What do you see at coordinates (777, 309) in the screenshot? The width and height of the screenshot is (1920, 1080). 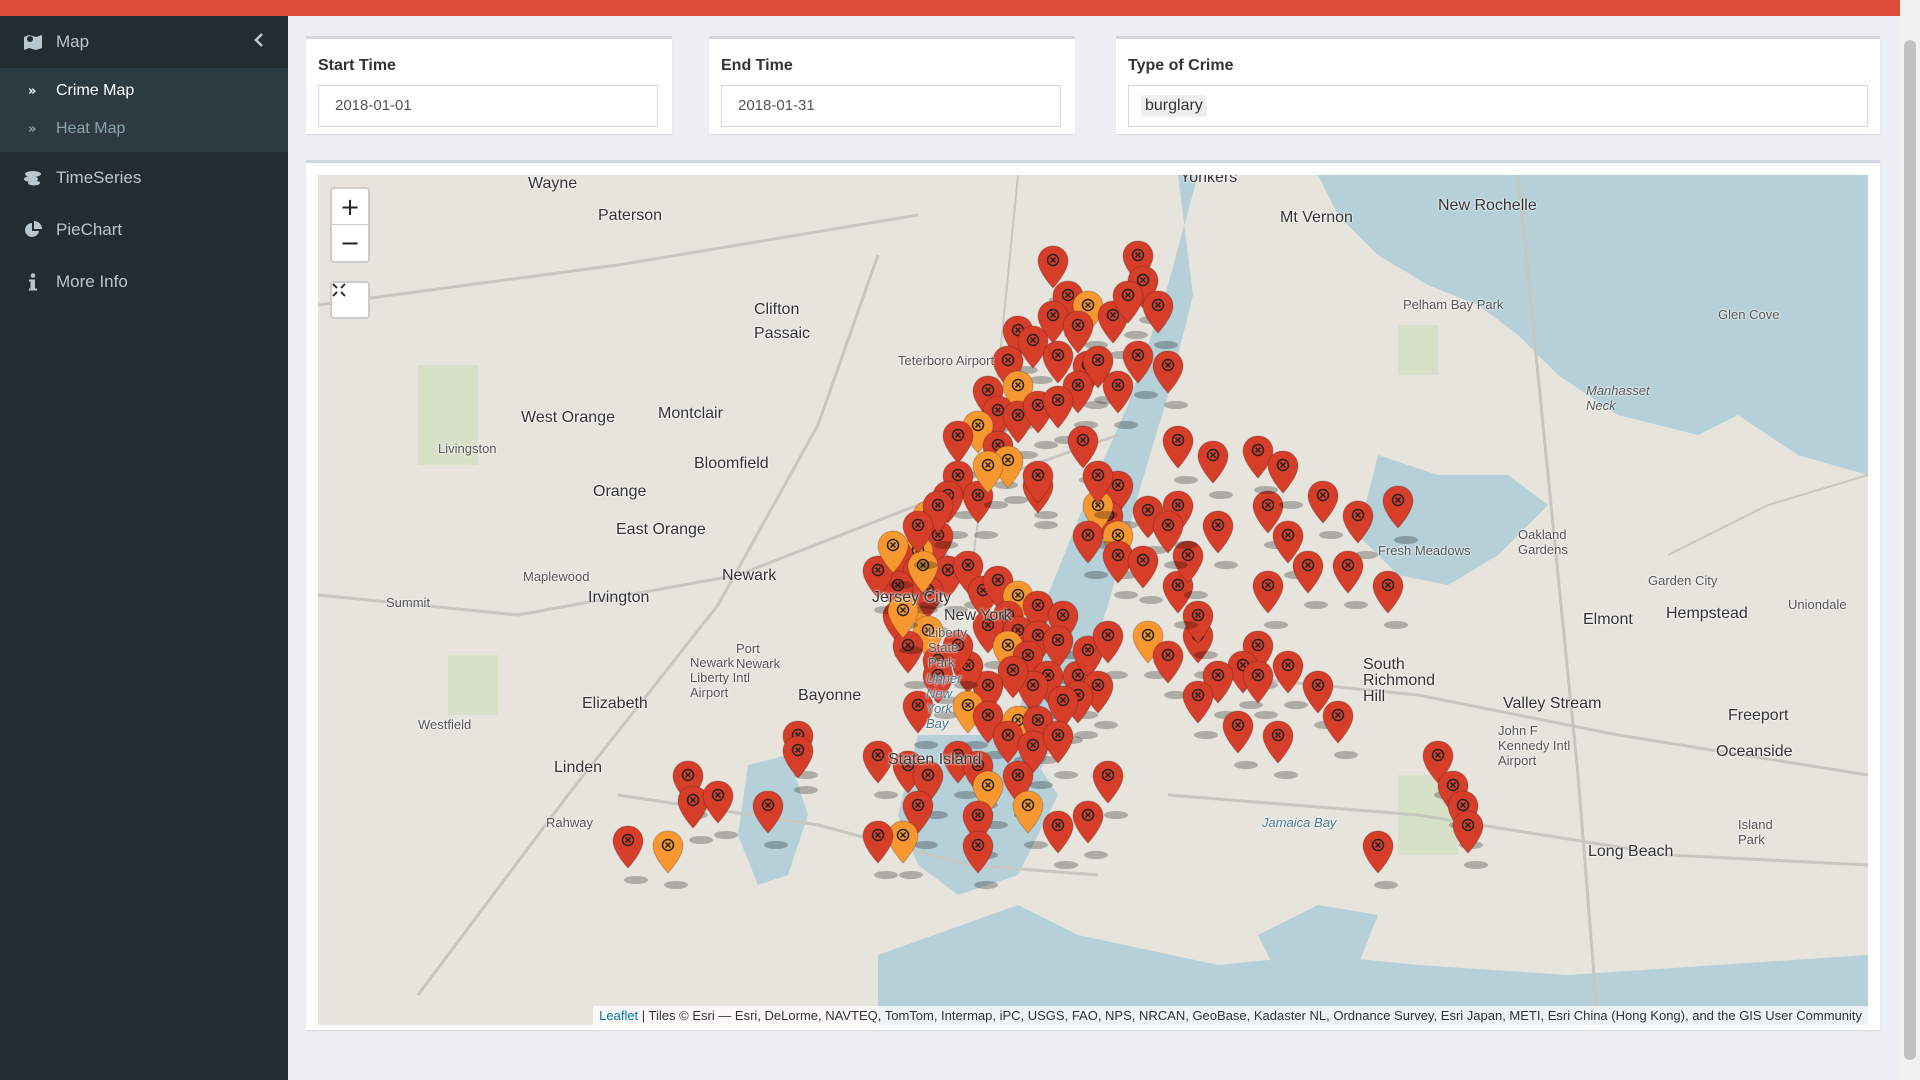 I see `place-label: Clifton` at bounding box center [777, 309].